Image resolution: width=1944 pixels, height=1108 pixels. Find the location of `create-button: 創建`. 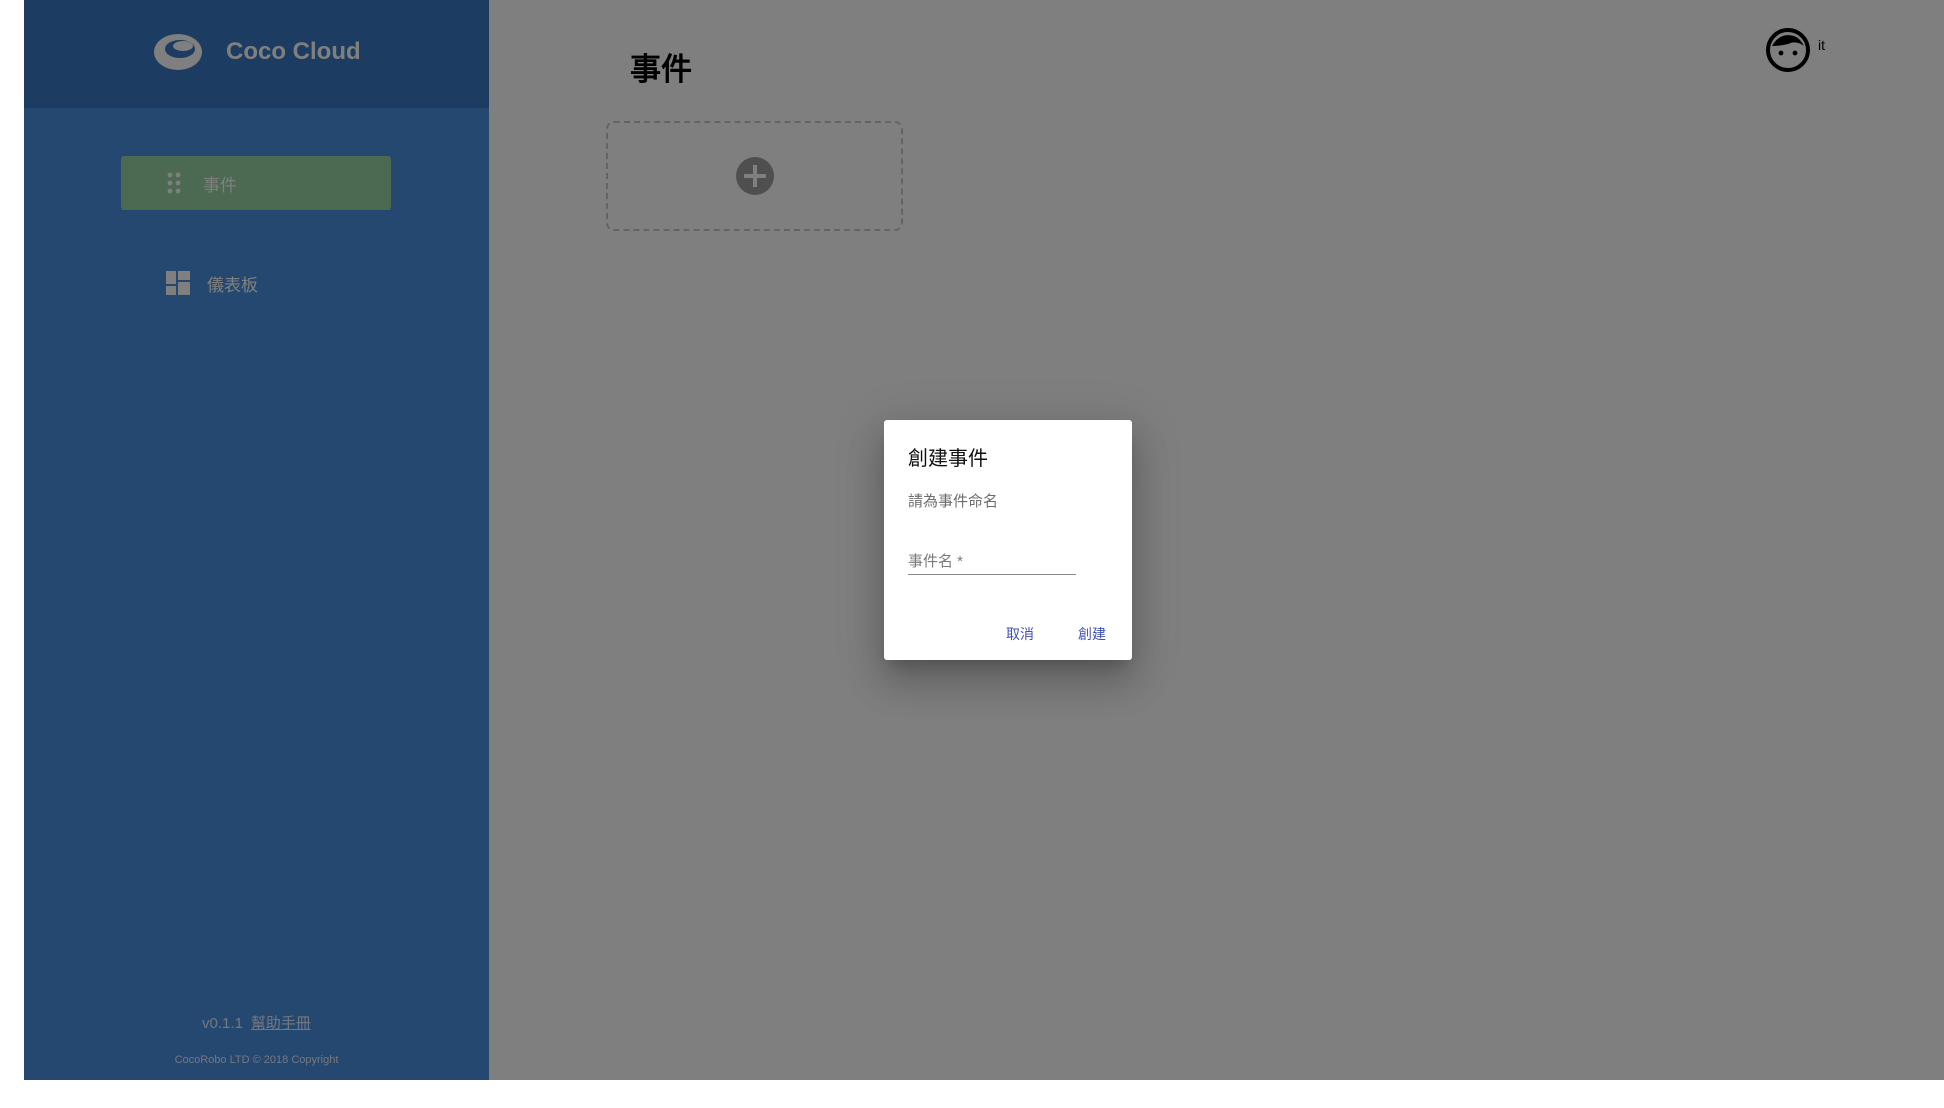

create-button: 創建 is located at coordinates (1092, 634).